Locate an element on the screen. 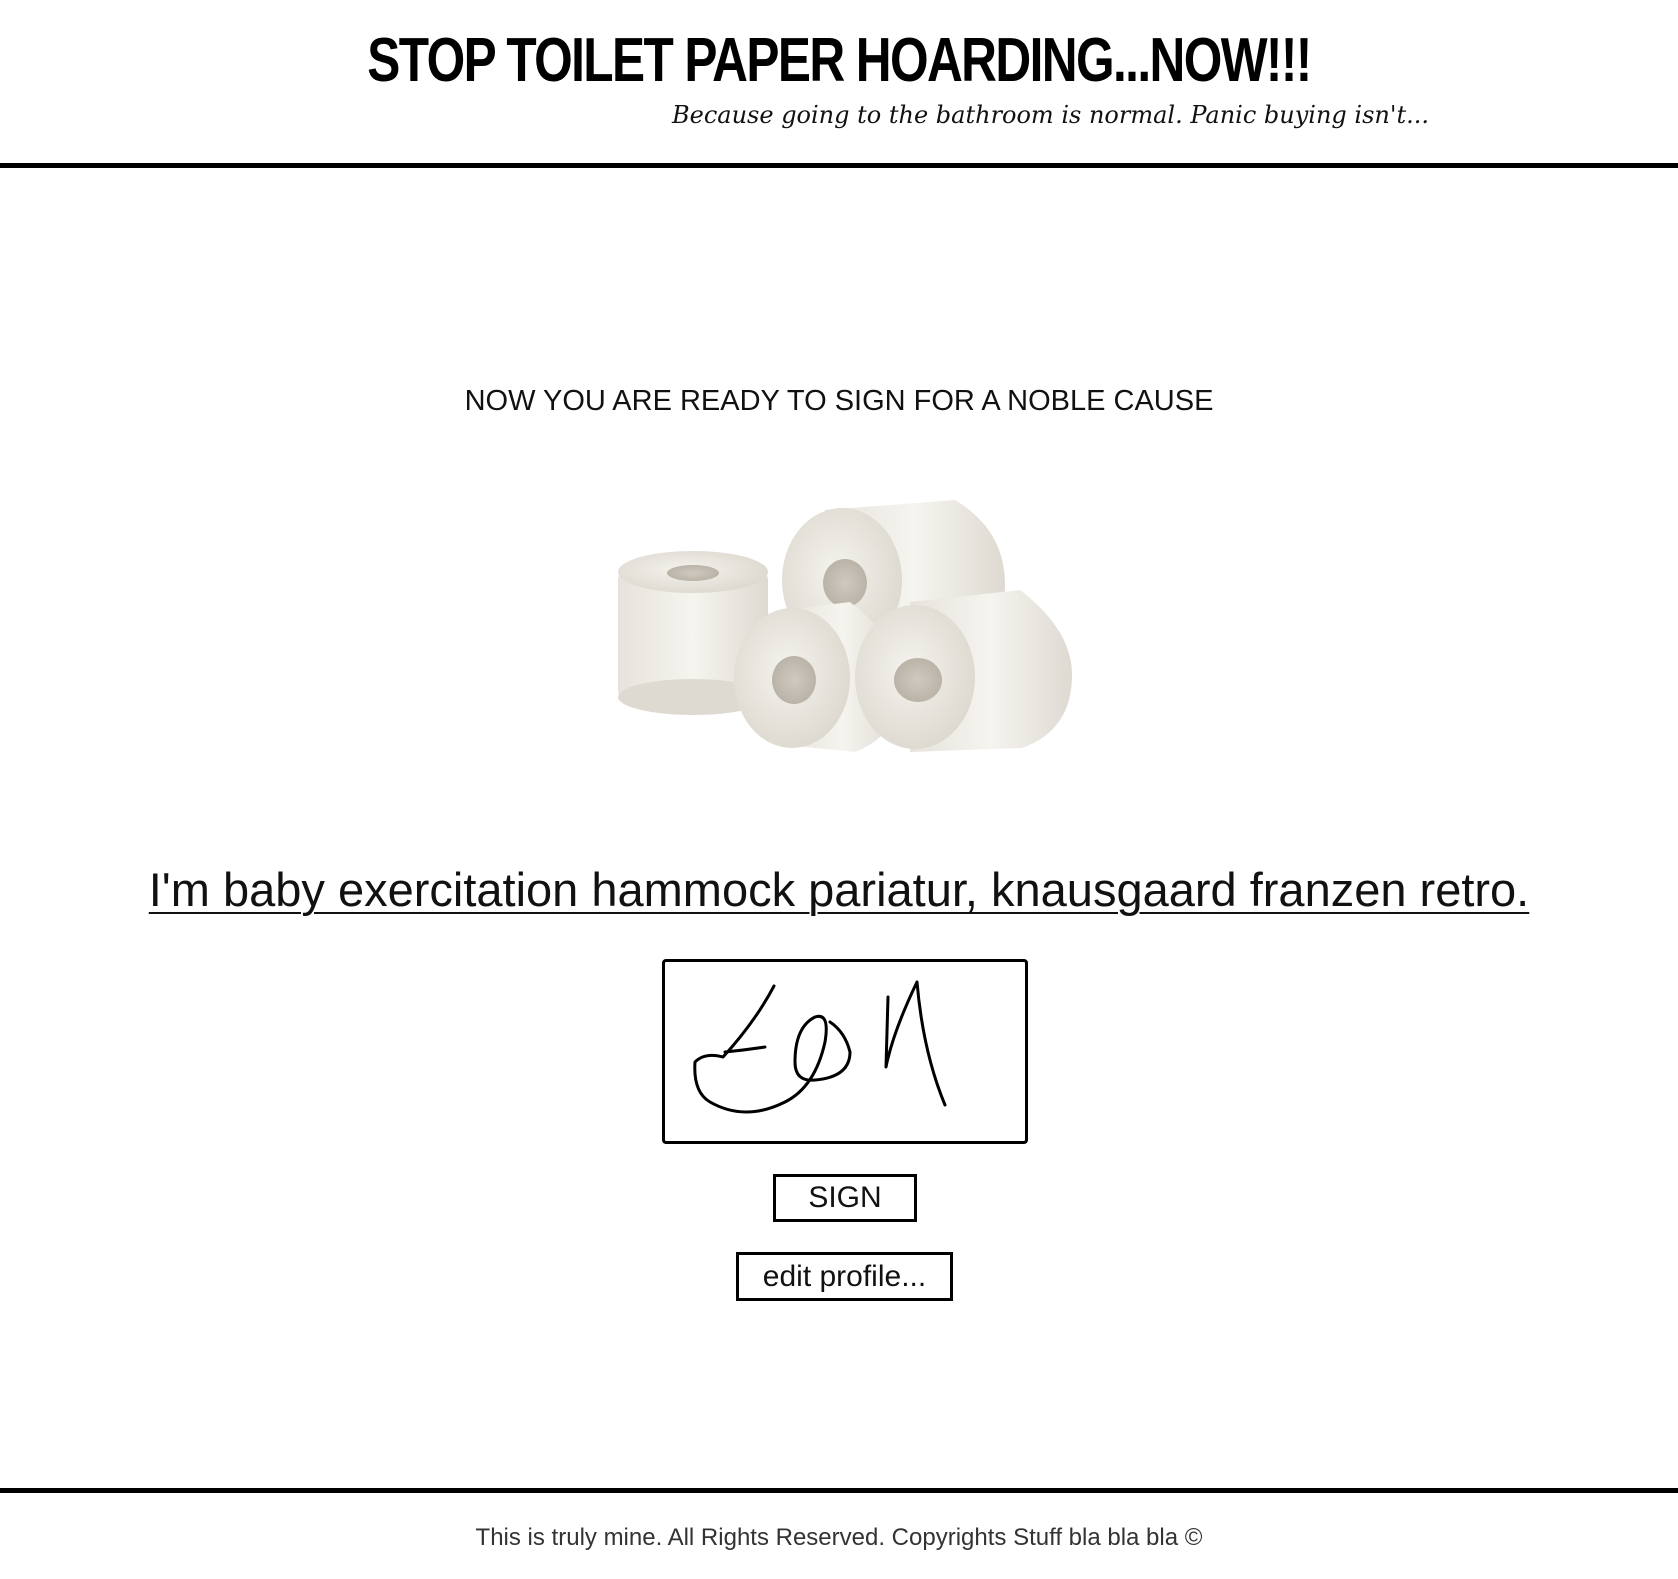 The image size is (1678, 1579). signature-drawing is located at coordinates (820, 1047).